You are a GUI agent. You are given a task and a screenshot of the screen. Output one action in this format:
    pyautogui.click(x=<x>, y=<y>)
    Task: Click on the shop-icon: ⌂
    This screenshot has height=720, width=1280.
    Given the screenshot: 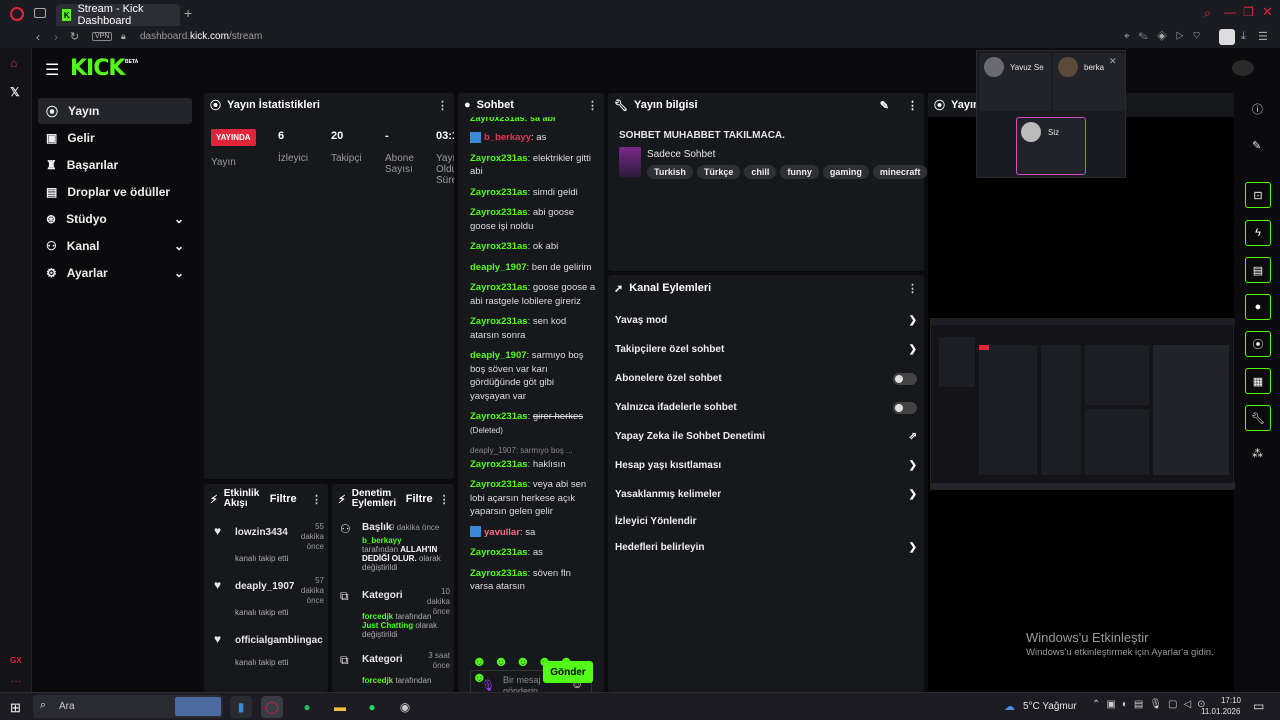 What is the action you would take?
    pyautogui.click(x=13, y=63)
    